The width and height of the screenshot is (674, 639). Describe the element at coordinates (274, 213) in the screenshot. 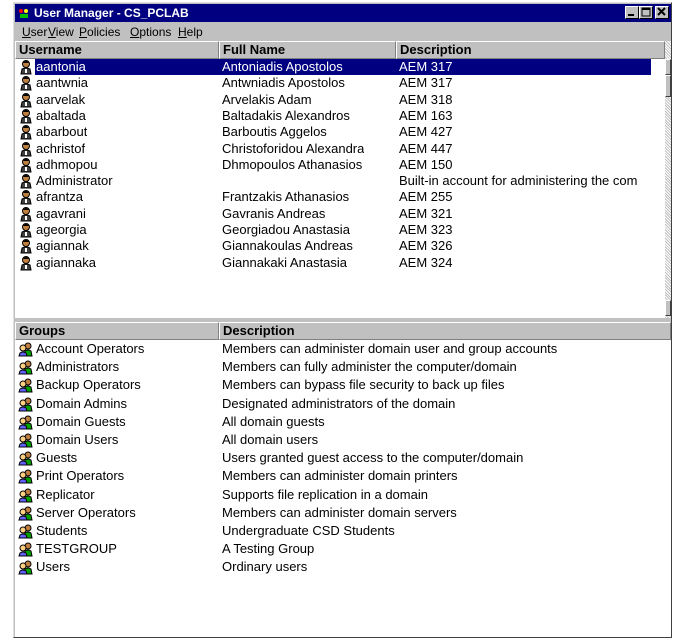

I see `full-name-cell: Gavranis Andreas` at that location.